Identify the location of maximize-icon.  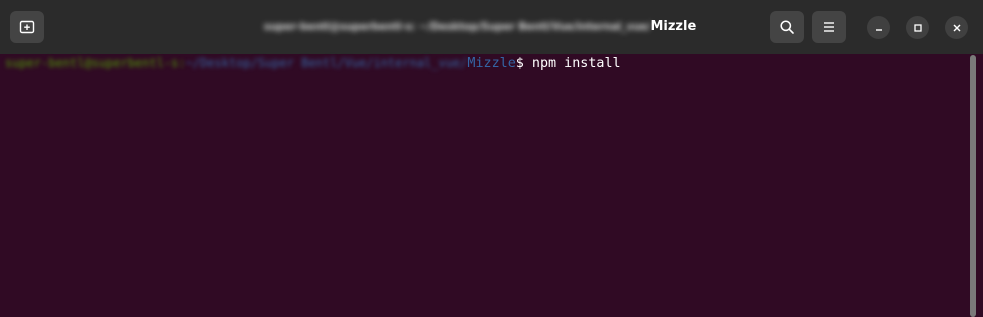
(918, 27).